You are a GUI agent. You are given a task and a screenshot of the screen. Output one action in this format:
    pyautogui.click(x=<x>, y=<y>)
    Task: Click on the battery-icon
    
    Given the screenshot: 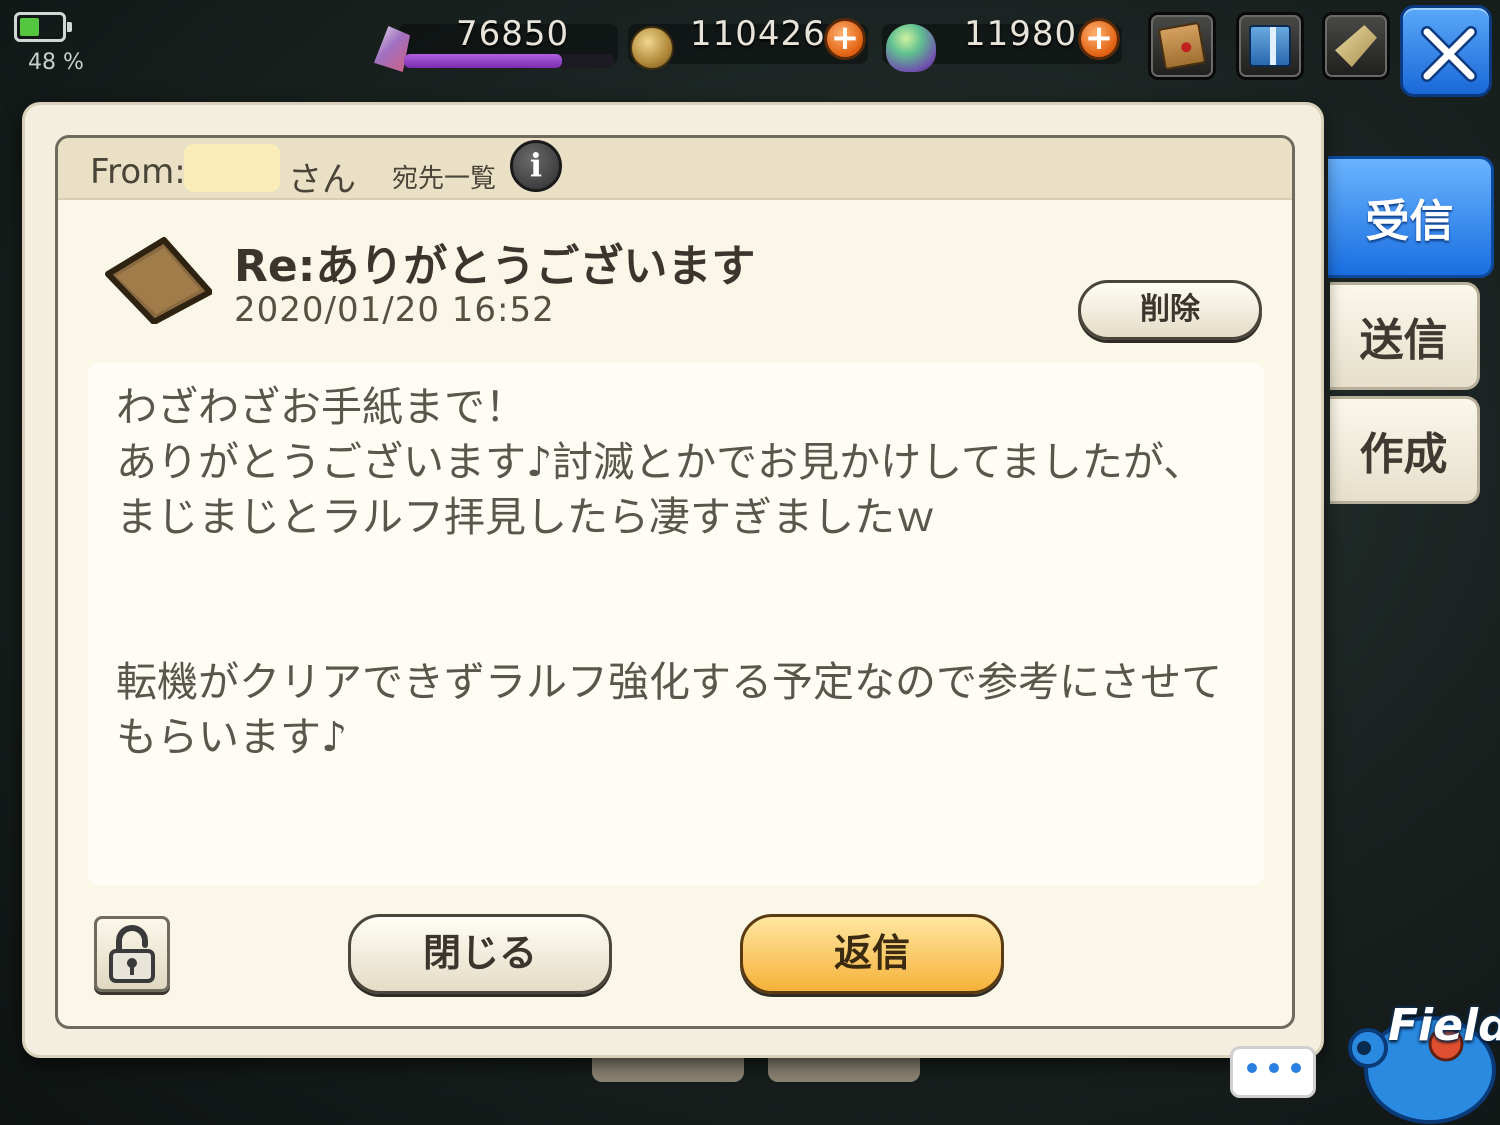 What is the action you would take?
    pyautogui.click(x=43, y=27)
    